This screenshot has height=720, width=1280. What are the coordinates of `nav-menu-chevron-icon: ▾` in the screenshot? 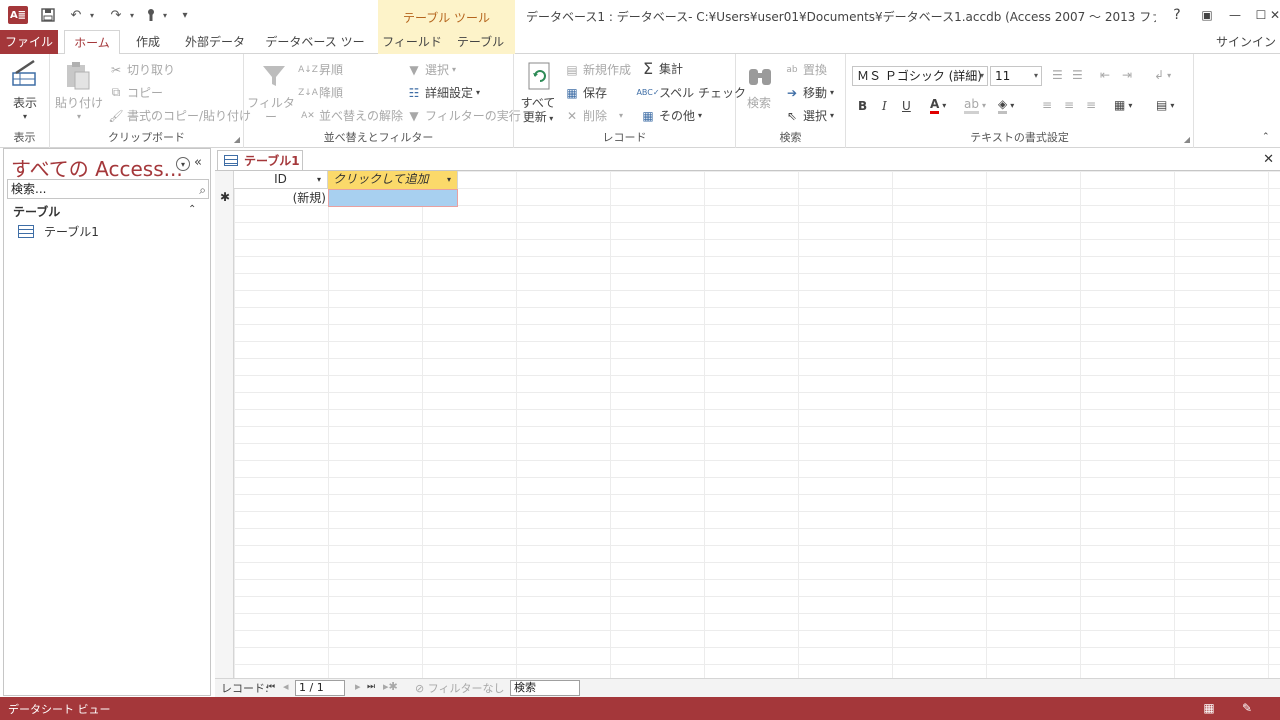 It's located at (183, 164).